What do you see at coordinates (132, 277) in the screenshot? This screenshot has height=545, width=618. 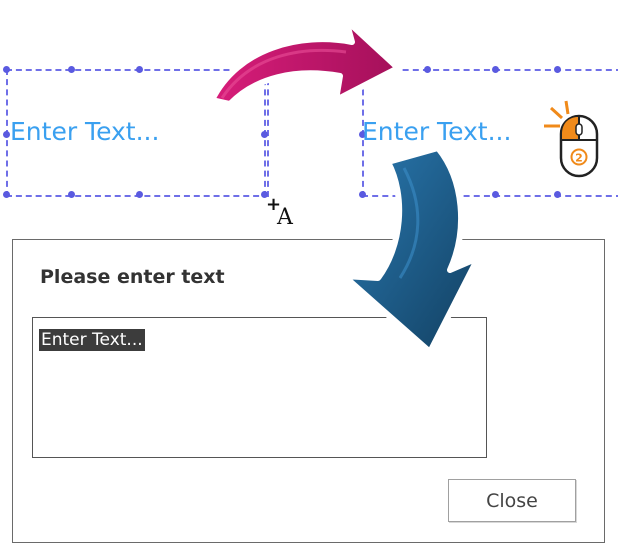 I see `dialog-title: Please enter text` at bounding box center [132, 277].